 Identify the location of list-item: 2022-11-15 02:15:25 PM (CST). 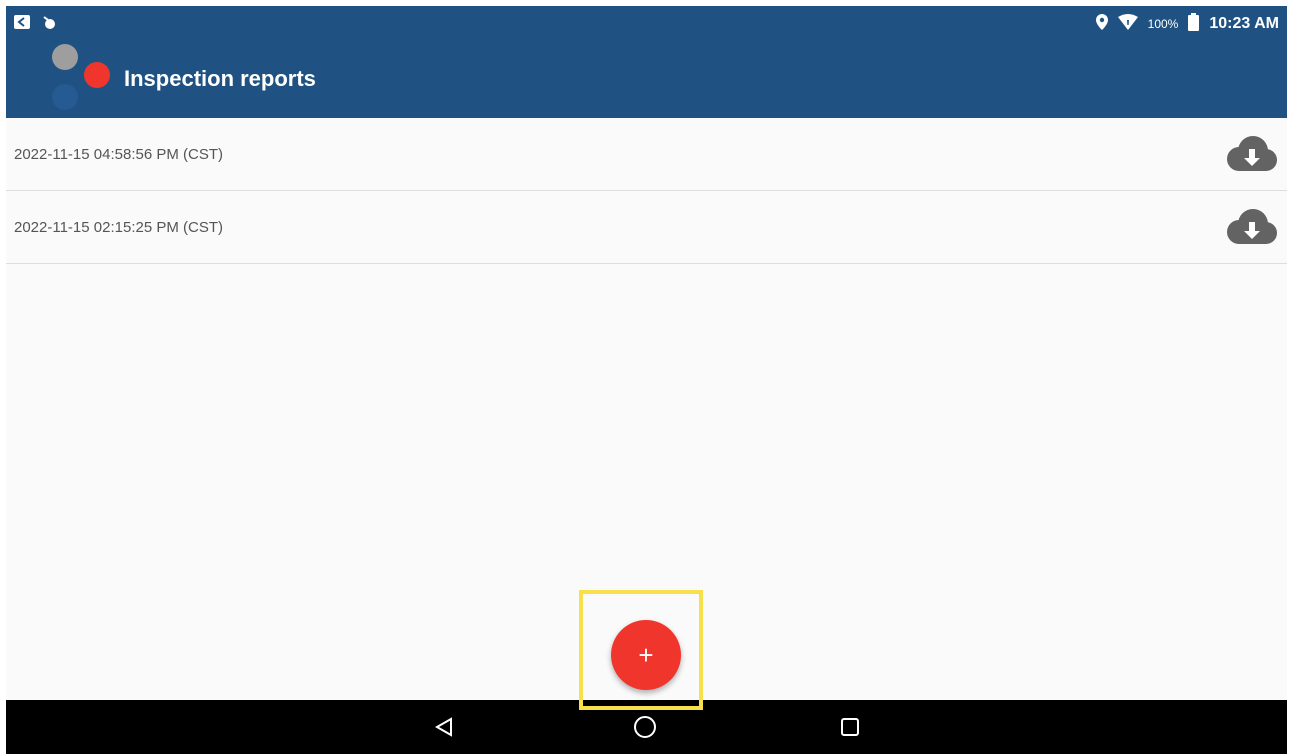
(646, 227).